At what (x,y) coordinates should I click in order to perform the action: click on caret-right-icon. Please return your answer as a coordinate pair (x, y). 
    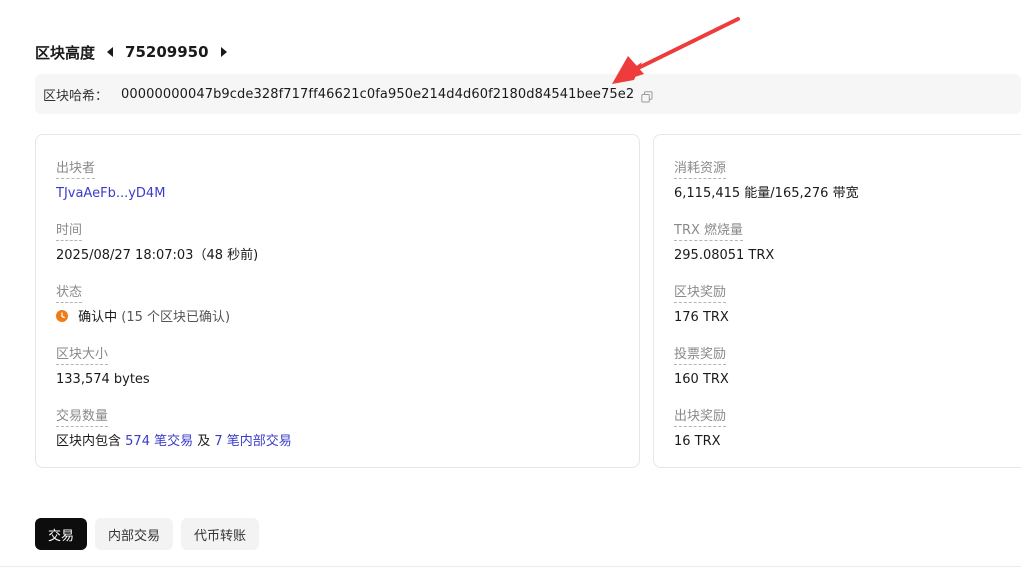
    Looking at the image, I should click on (223, 52).